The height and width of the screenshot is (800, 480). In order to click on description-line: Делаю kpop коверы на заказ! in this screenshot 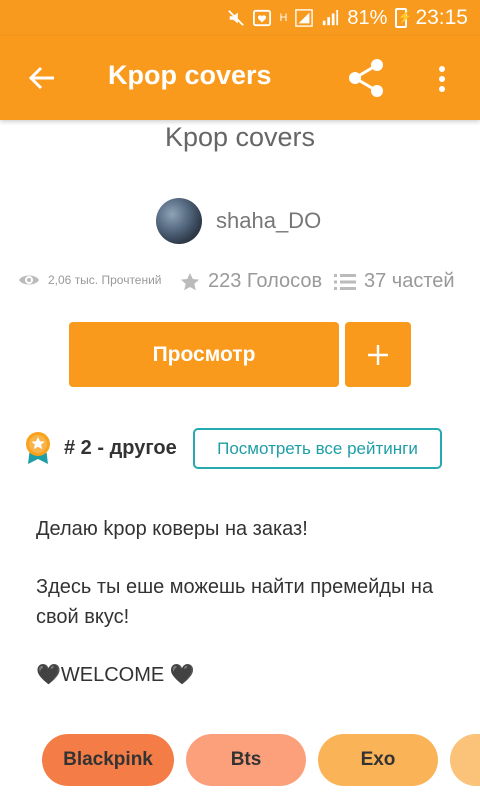, I will do `click(172, 529)`.